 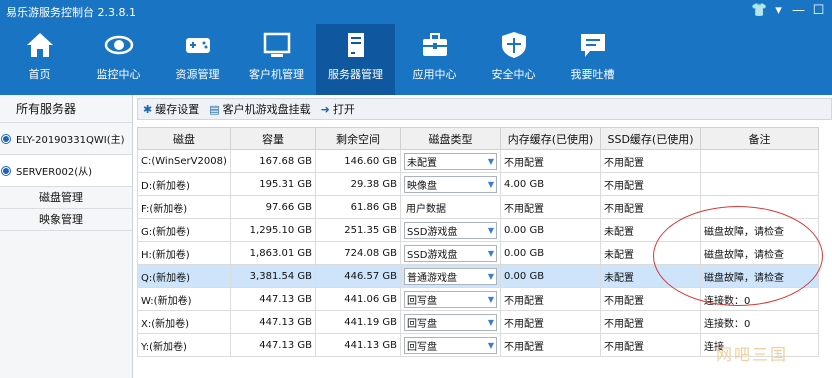 I want to click on disk-type-select: 未配置 ▼, so click(x=450, y=161).